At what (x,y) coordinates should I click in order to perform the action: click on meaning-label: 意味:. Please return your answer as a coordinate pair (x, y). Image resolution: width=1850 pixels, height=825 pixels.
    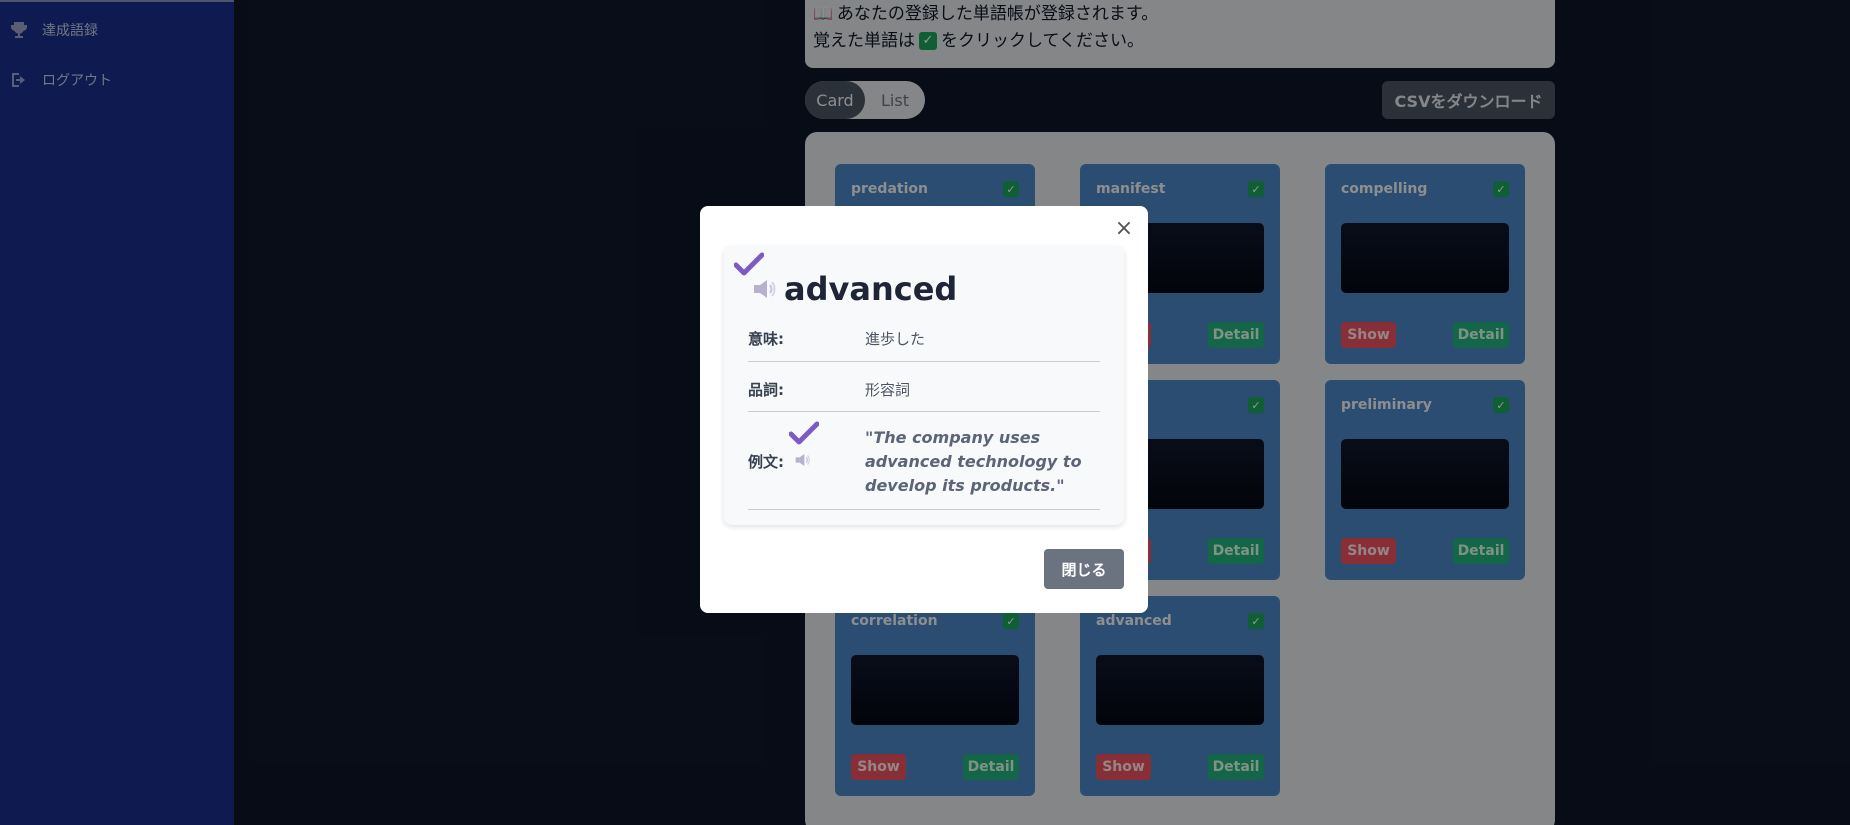
    Looking at the image, I should click on (766, 339).